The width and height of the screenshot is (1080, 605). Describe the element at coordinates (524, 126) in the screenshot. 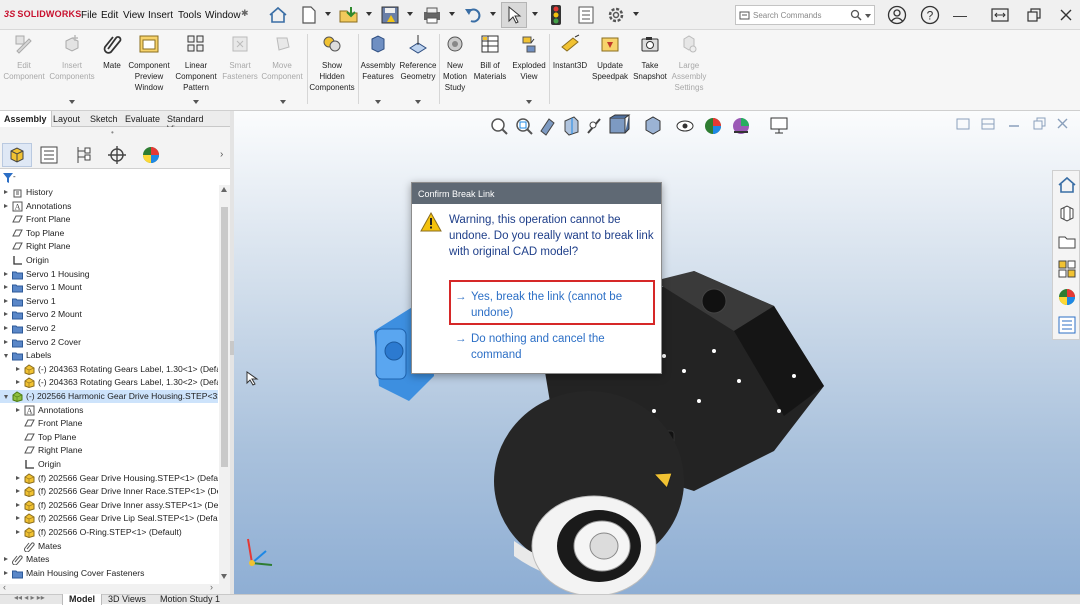

I see `zoom-to-area-icon` at that location.